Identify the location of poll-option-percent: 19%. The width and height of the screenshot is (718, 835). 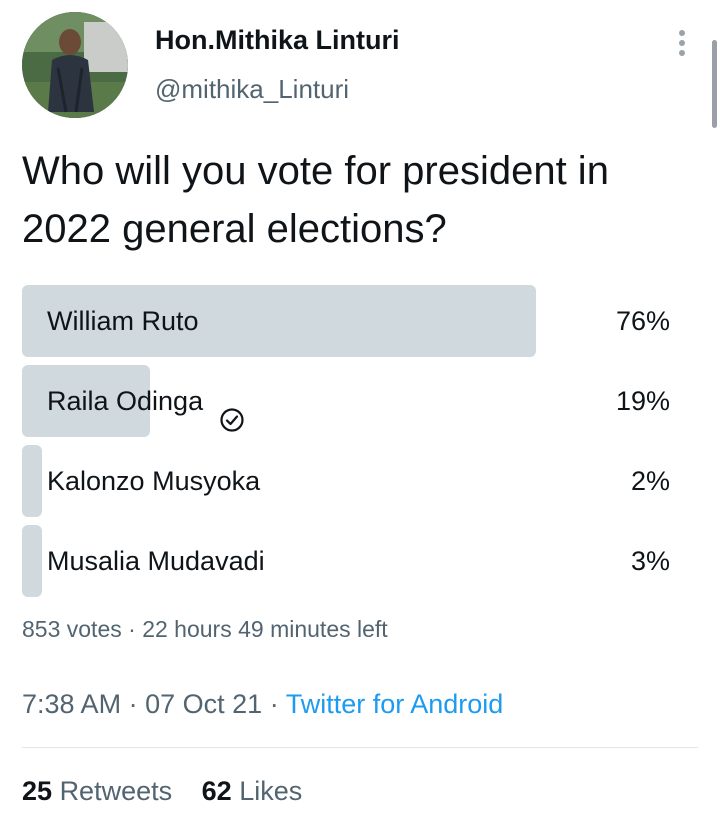
(642, 401).